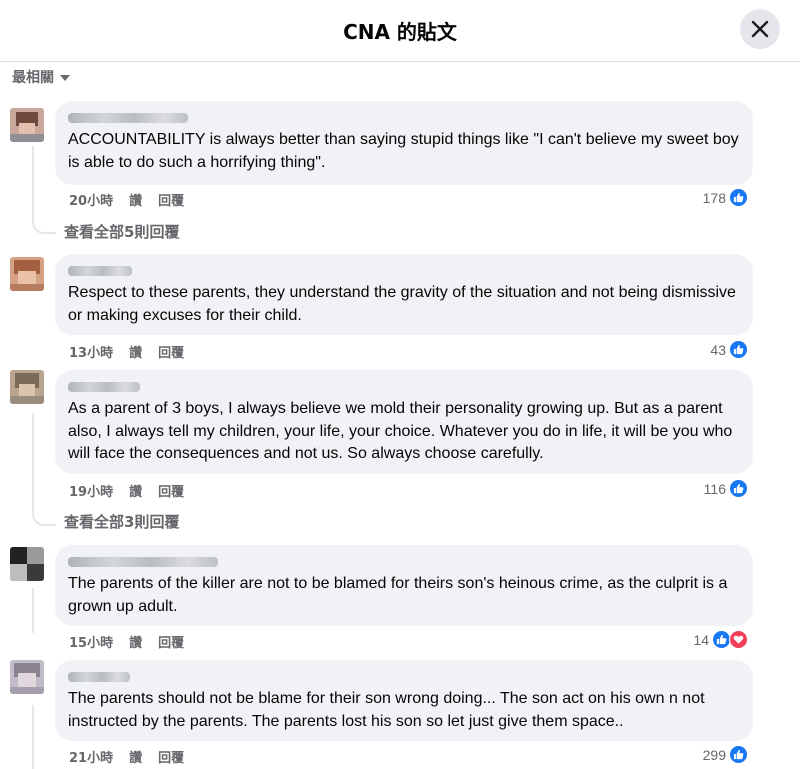 The image size is (800, 769). Describe the element at coordinates (126, 641) in the screenshot. I see `comment-meta: 15小時 讚 回覆` at that location.